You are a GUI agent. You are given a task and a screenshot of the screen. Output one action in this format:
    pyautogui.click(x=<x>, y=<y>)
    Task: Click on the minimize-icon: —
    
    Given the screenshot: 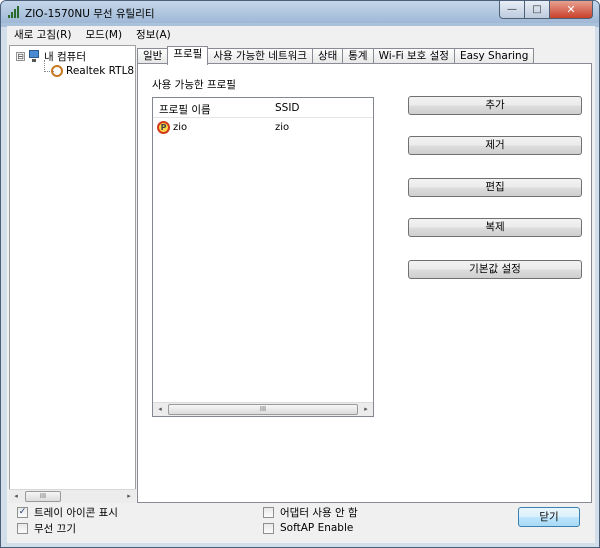 What is the action you would take?
    pyautogui.click(x=512, y=9)
    